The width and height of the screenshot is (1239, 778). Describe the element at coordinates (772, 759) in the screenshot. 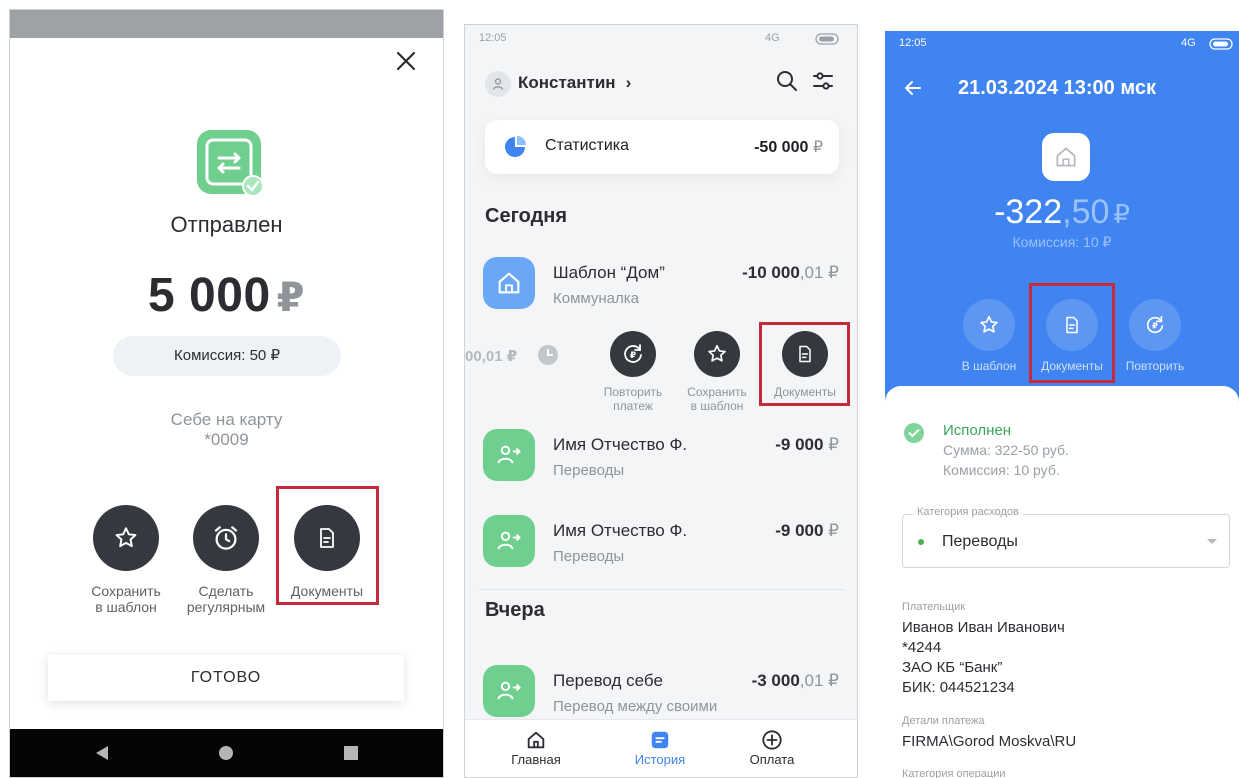

I see `tab-payment-label: Оплата` at that location.